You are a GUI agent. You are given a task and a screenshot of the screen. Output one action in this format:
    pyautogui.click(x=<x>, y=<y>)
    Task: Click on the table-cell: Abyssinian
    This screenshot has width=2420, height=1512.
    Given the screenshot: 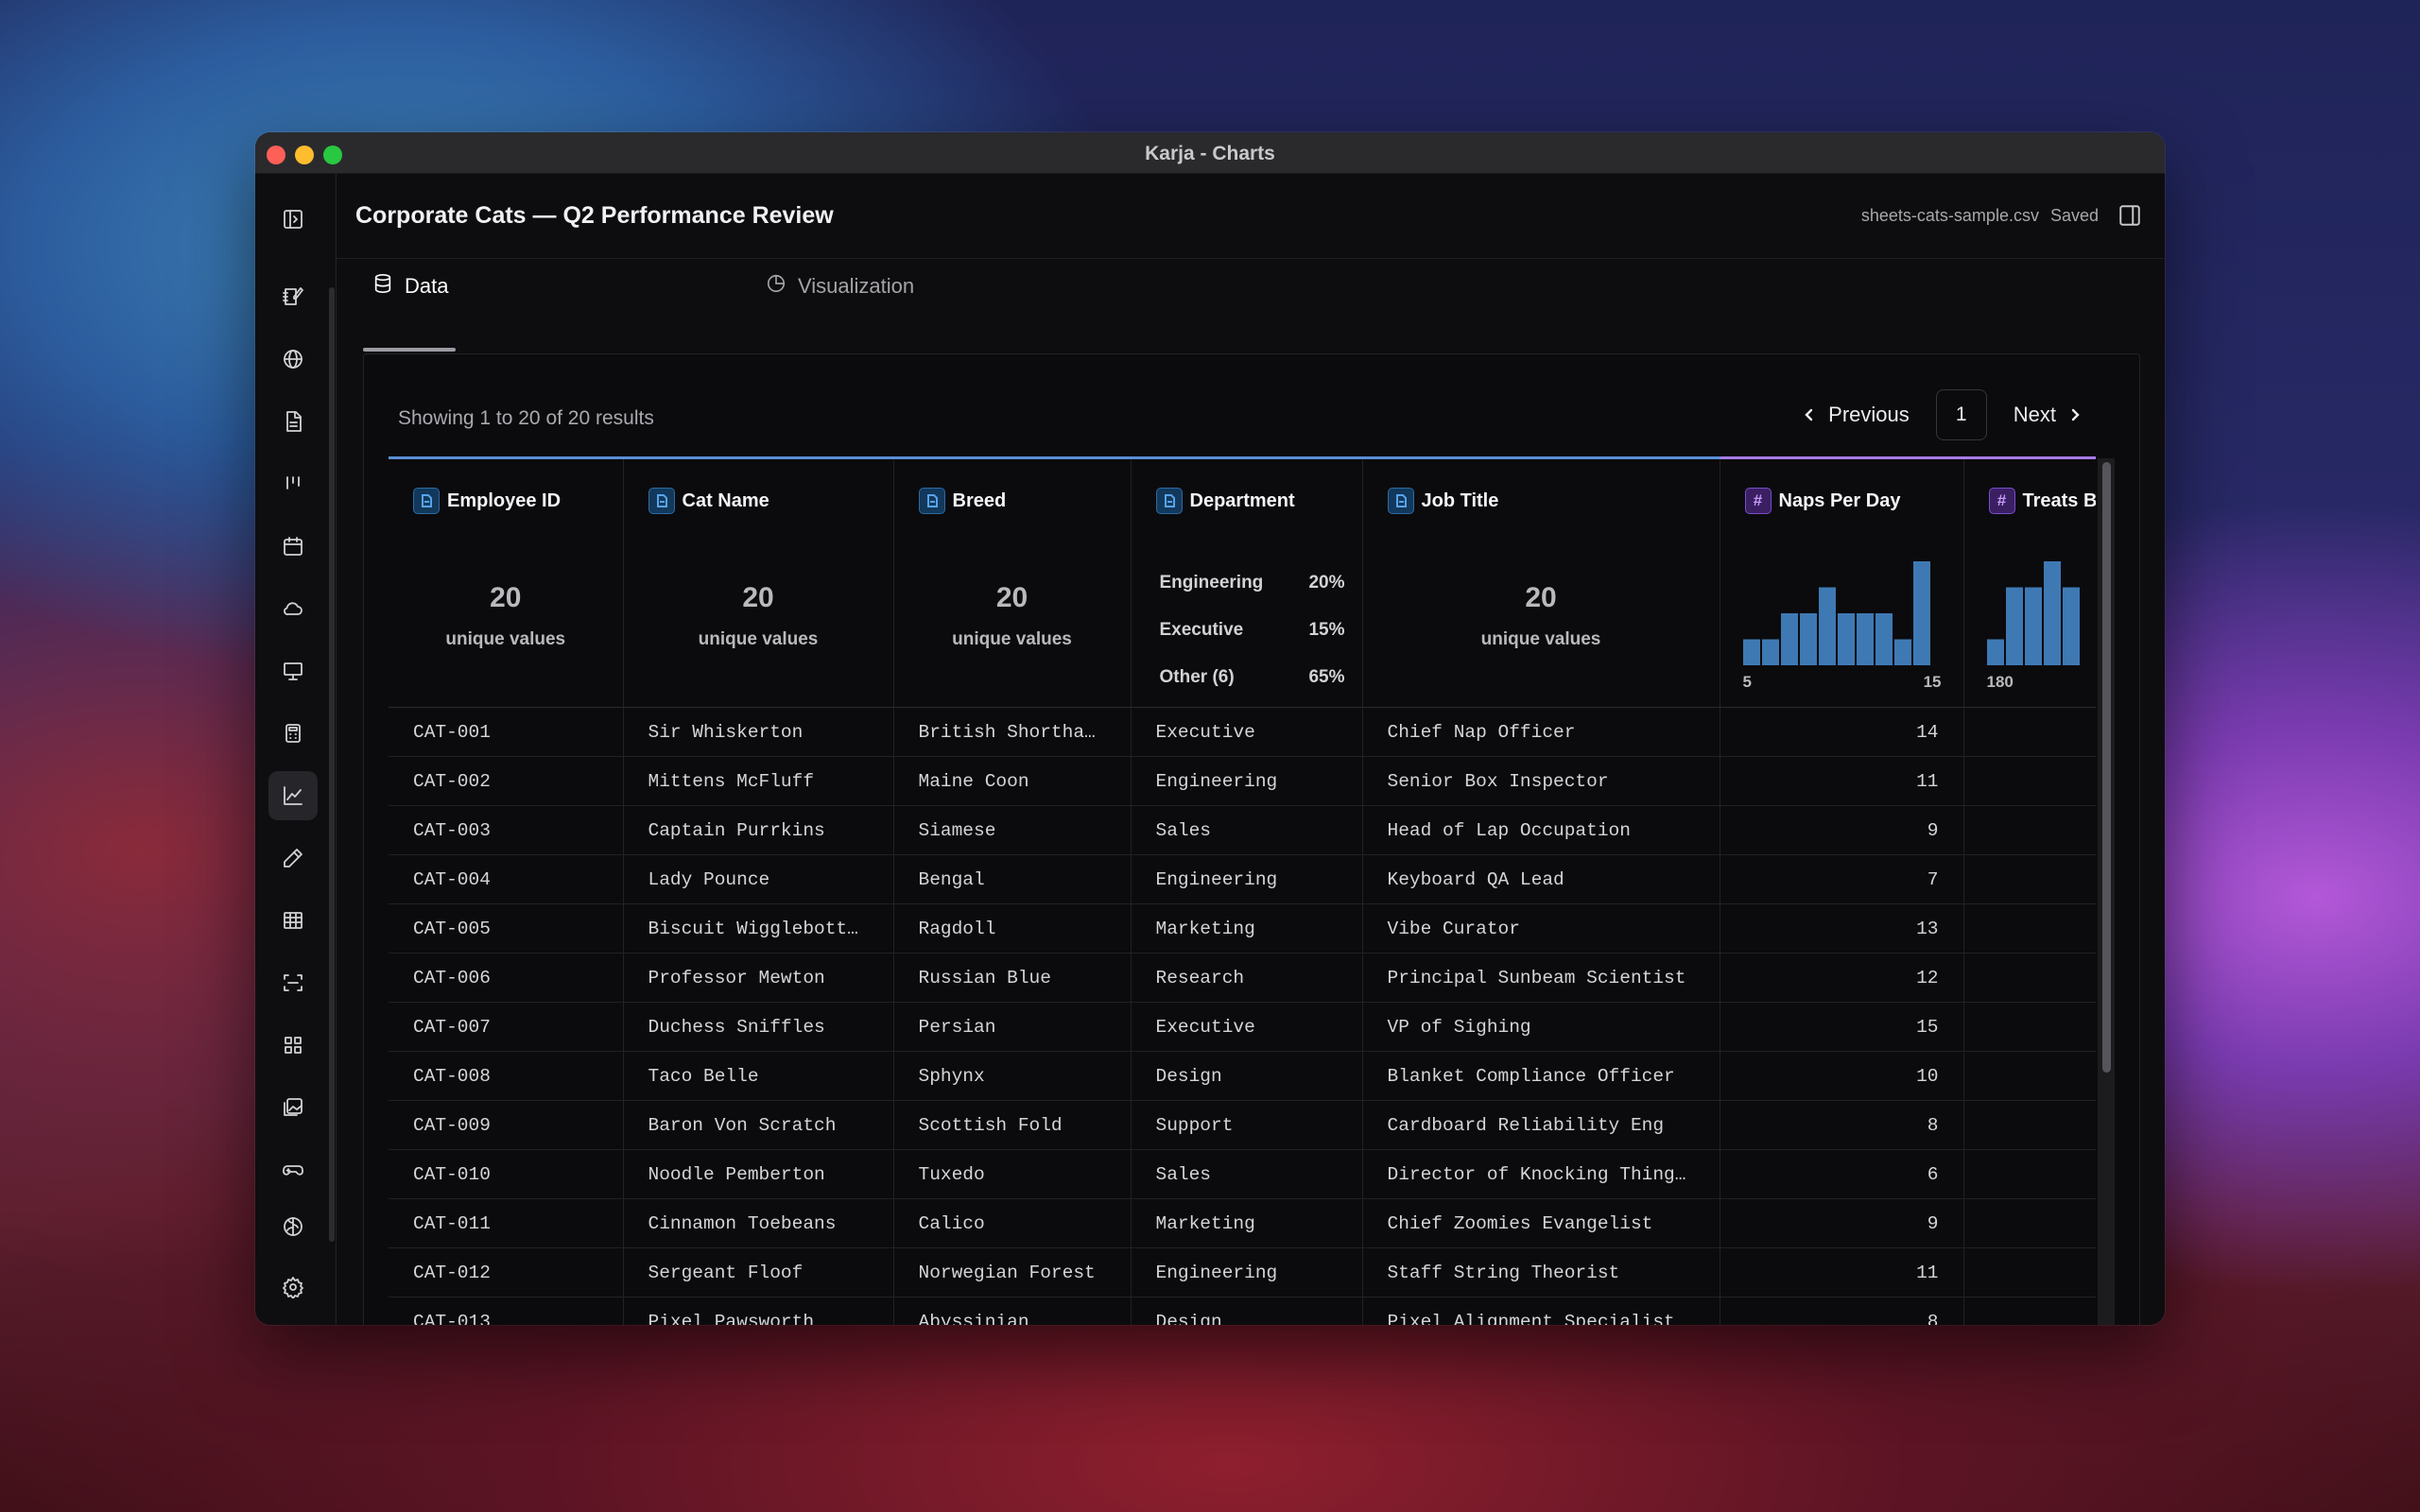 What is the action you would take?
    pyautogui.click(x=1012, y=1311)
    